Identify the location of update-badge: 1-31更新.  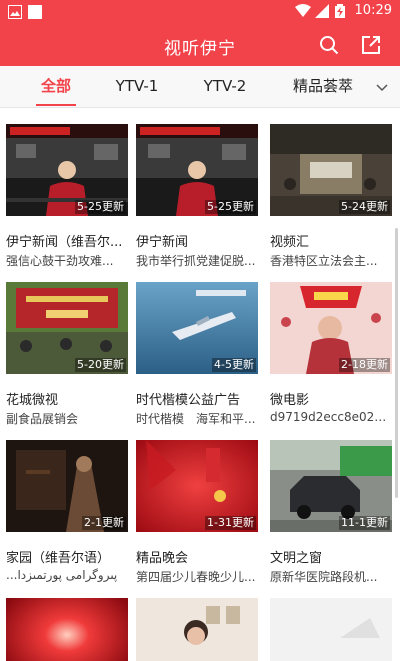
(230, 523).